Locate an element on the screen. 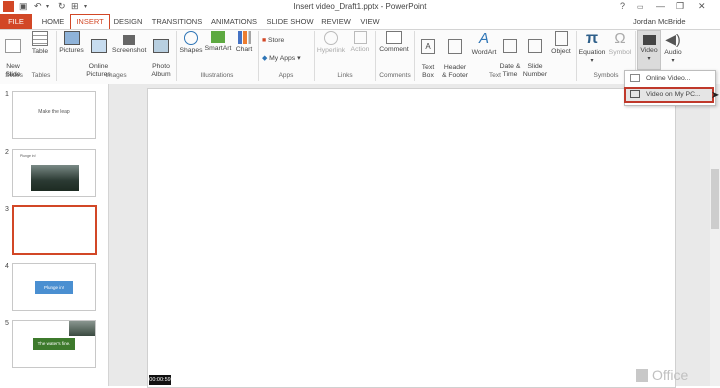 The height and width of the screenshot is (388, 720). vertical-scrollbar is located at coordinates (715, 235).